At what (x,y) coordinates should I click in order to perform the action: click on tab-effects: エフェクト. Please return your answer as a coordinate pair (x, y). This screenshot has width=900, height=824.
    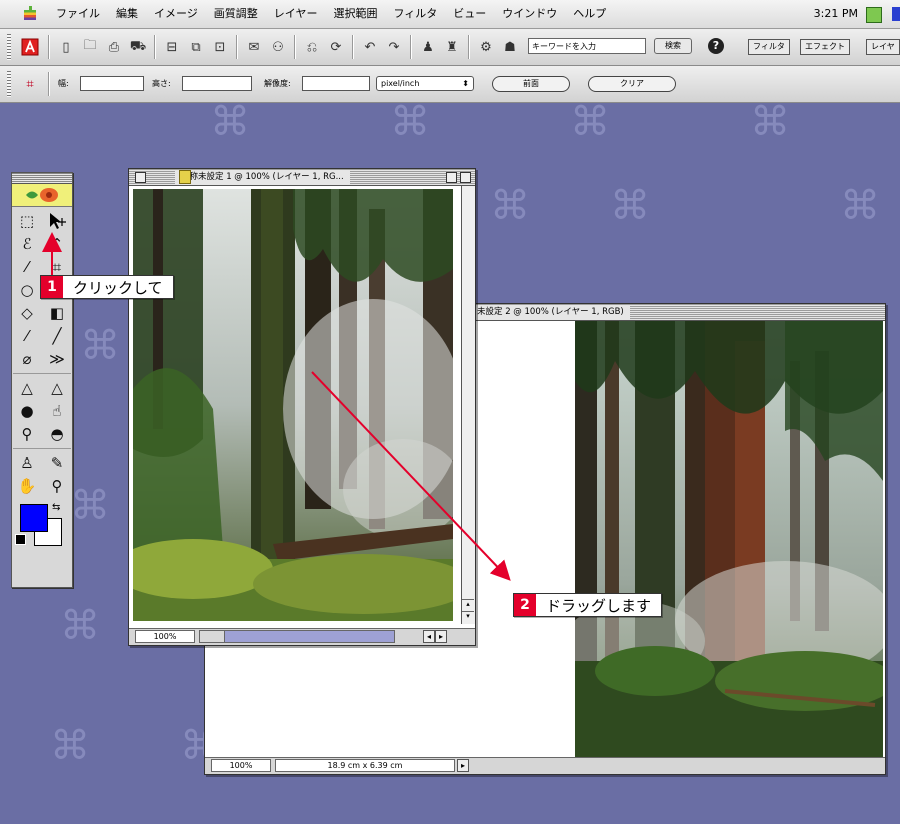
    Looking at the image, I should click on (825, 47).